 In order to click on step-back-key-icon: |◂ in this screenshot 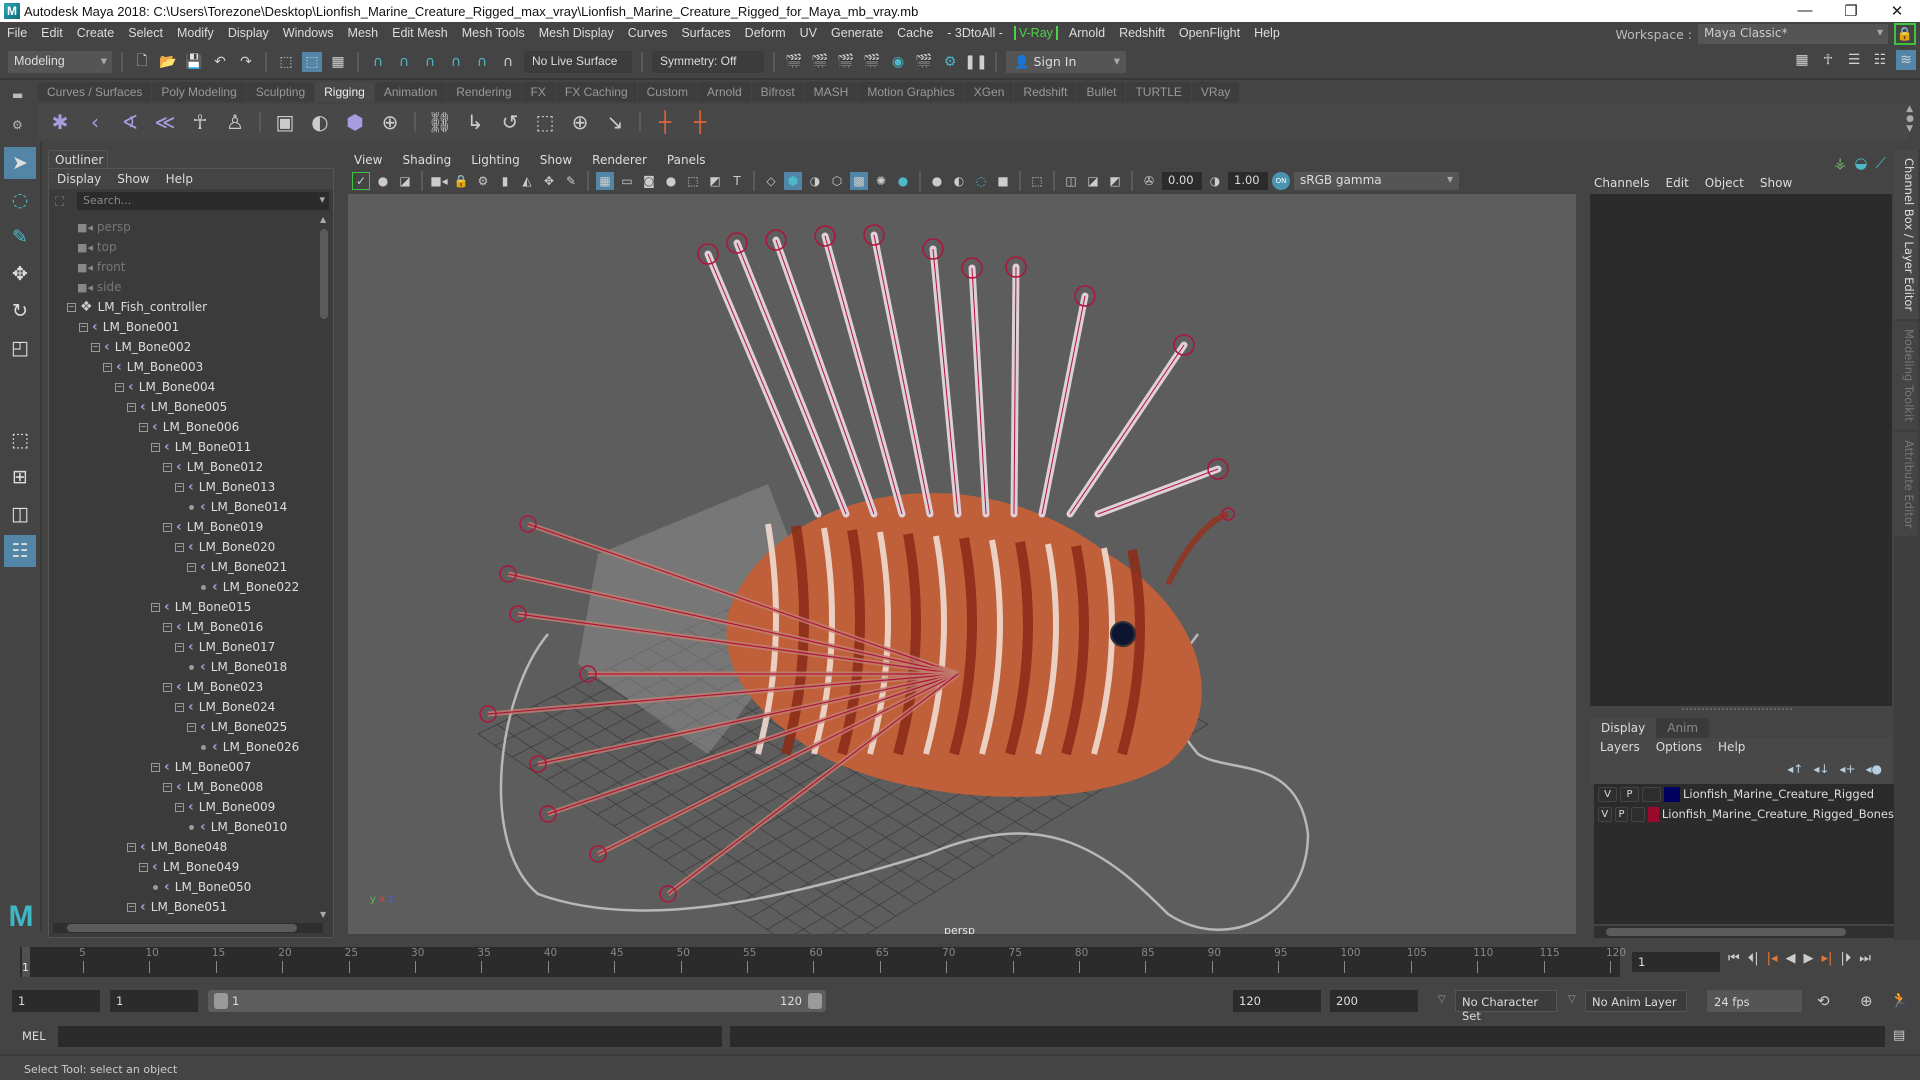, I will do `click(1772, 958)`.